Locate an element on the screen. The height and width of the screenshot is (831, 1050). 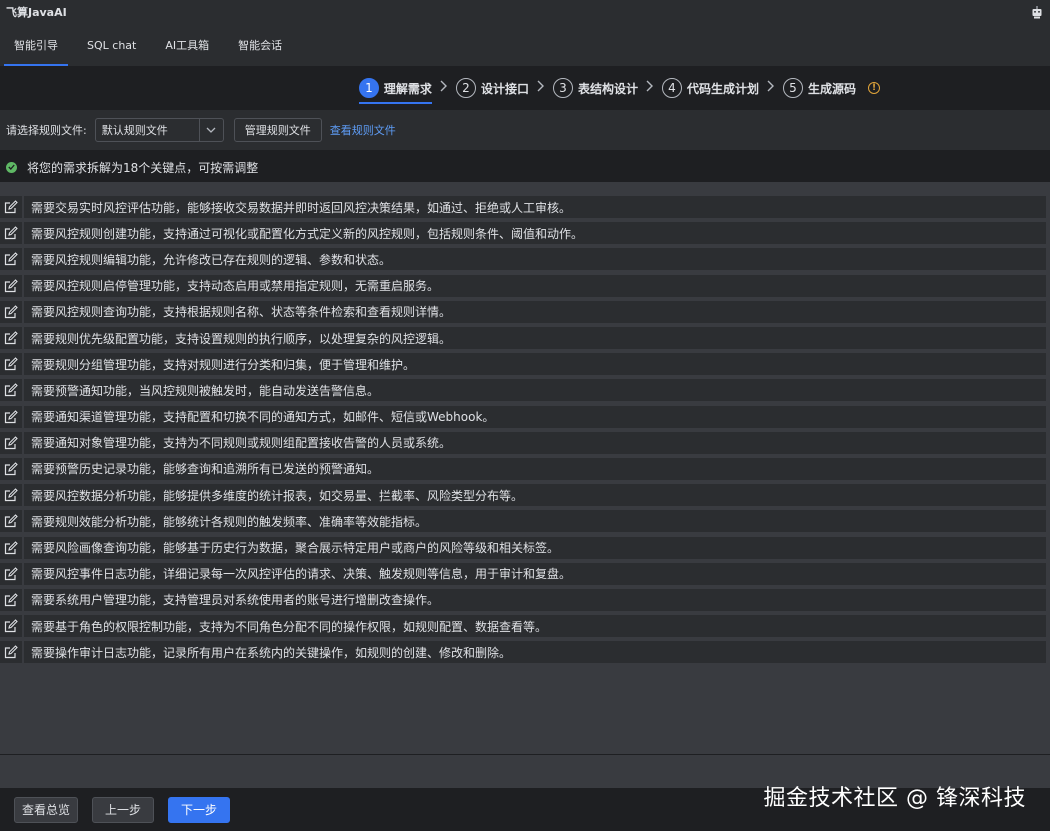
requirement-text: 需要预警历史记录功能，能够查询和追溯所有已发送的预警通知。 is located at coordinates (535, 468).